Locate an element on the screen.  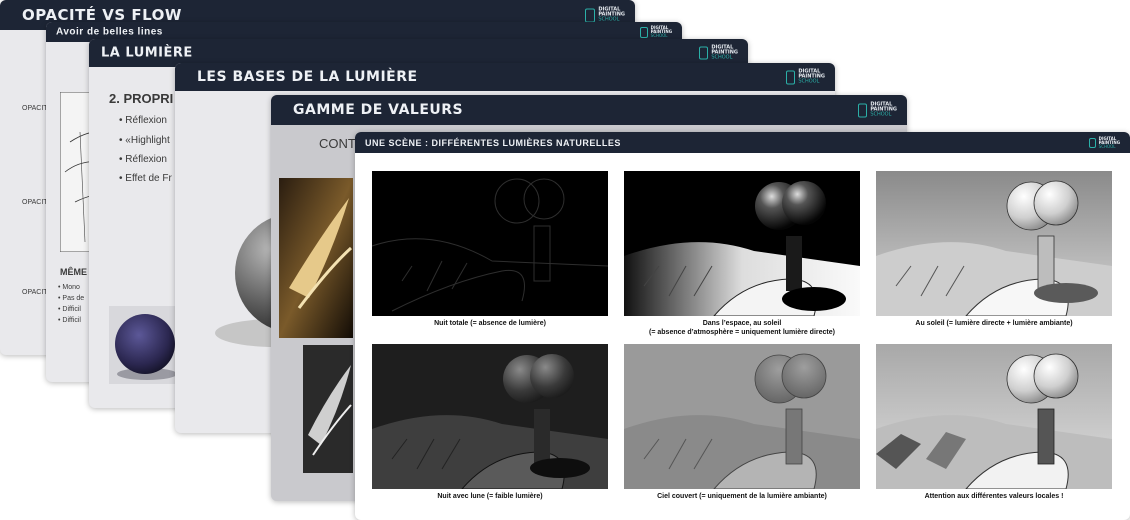
bullet-item: • «Highlight is located at coordinates (144, 140).